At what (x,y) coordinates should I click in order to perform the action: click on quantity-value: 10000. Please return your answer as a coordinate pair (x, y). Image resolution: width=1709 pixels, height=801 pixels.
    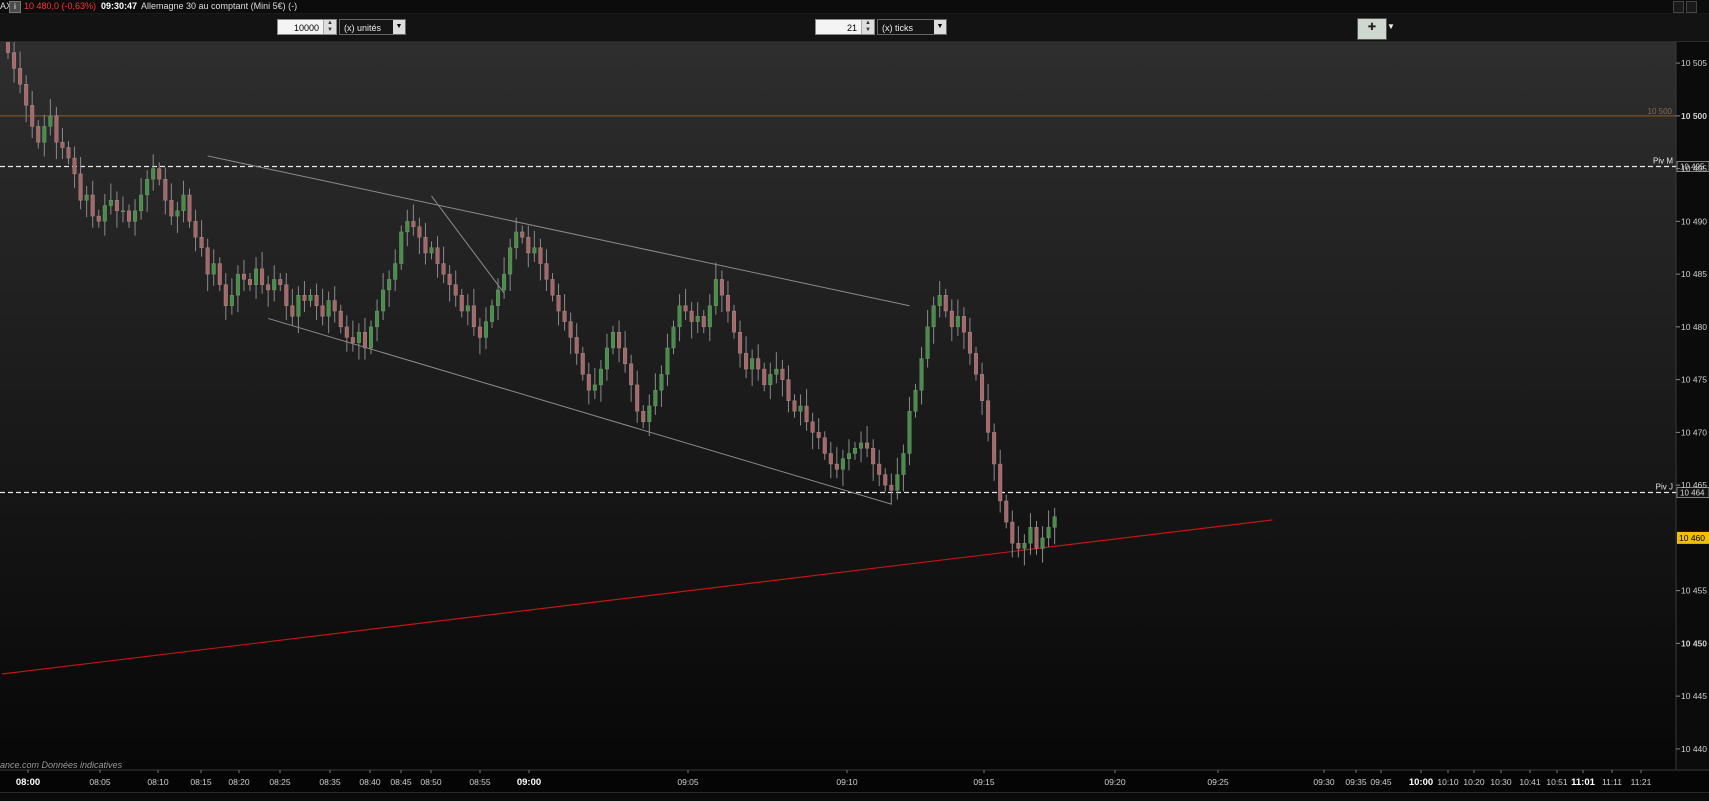
    Looking at the image, I should click on (306, 28).